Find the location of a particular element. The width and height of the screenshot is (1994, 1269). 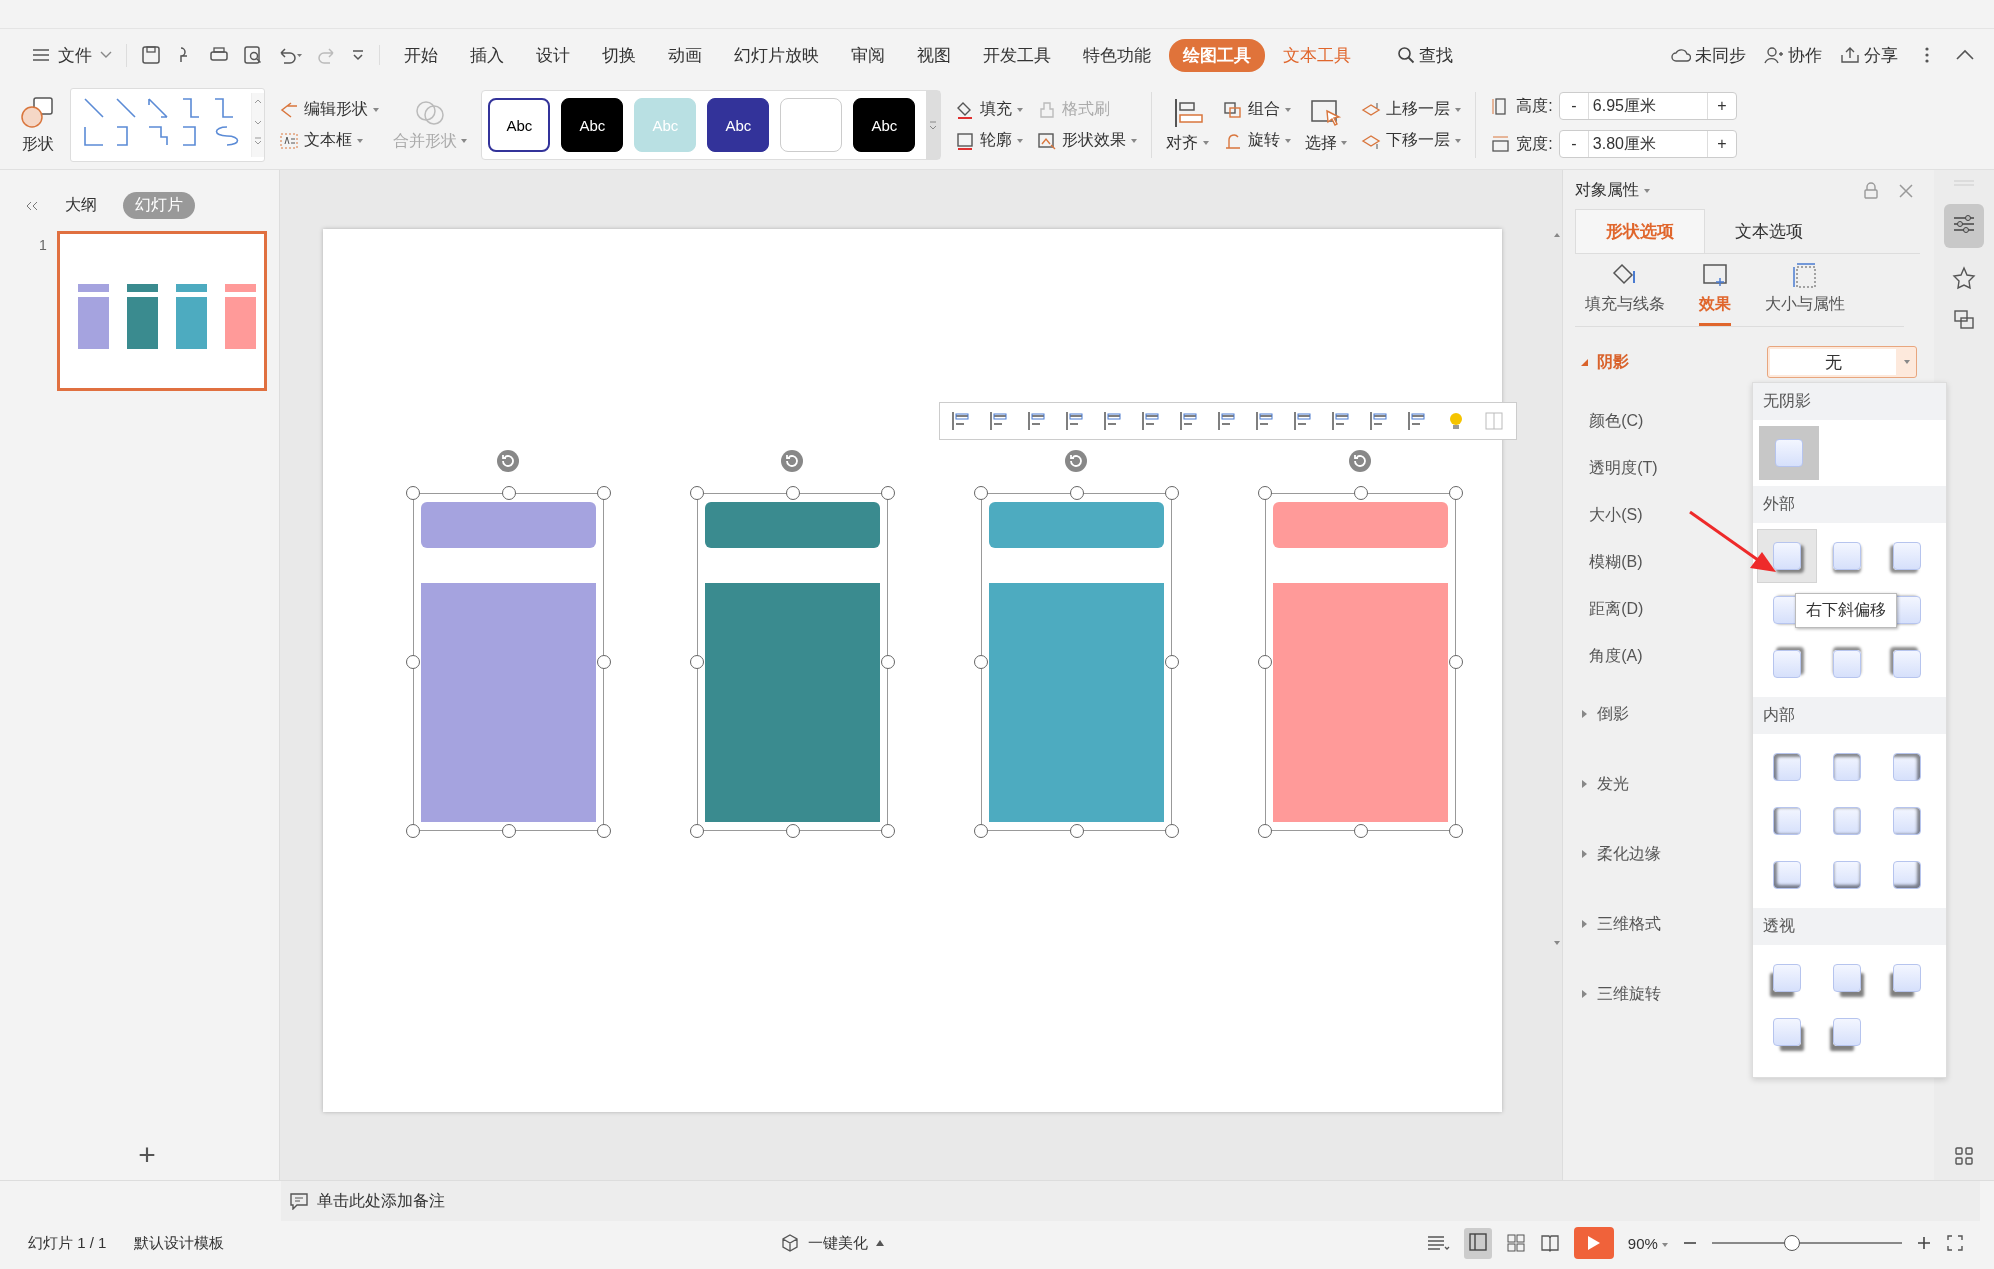

ribbon-tab: 切换 is located at coordinates (619, 55).